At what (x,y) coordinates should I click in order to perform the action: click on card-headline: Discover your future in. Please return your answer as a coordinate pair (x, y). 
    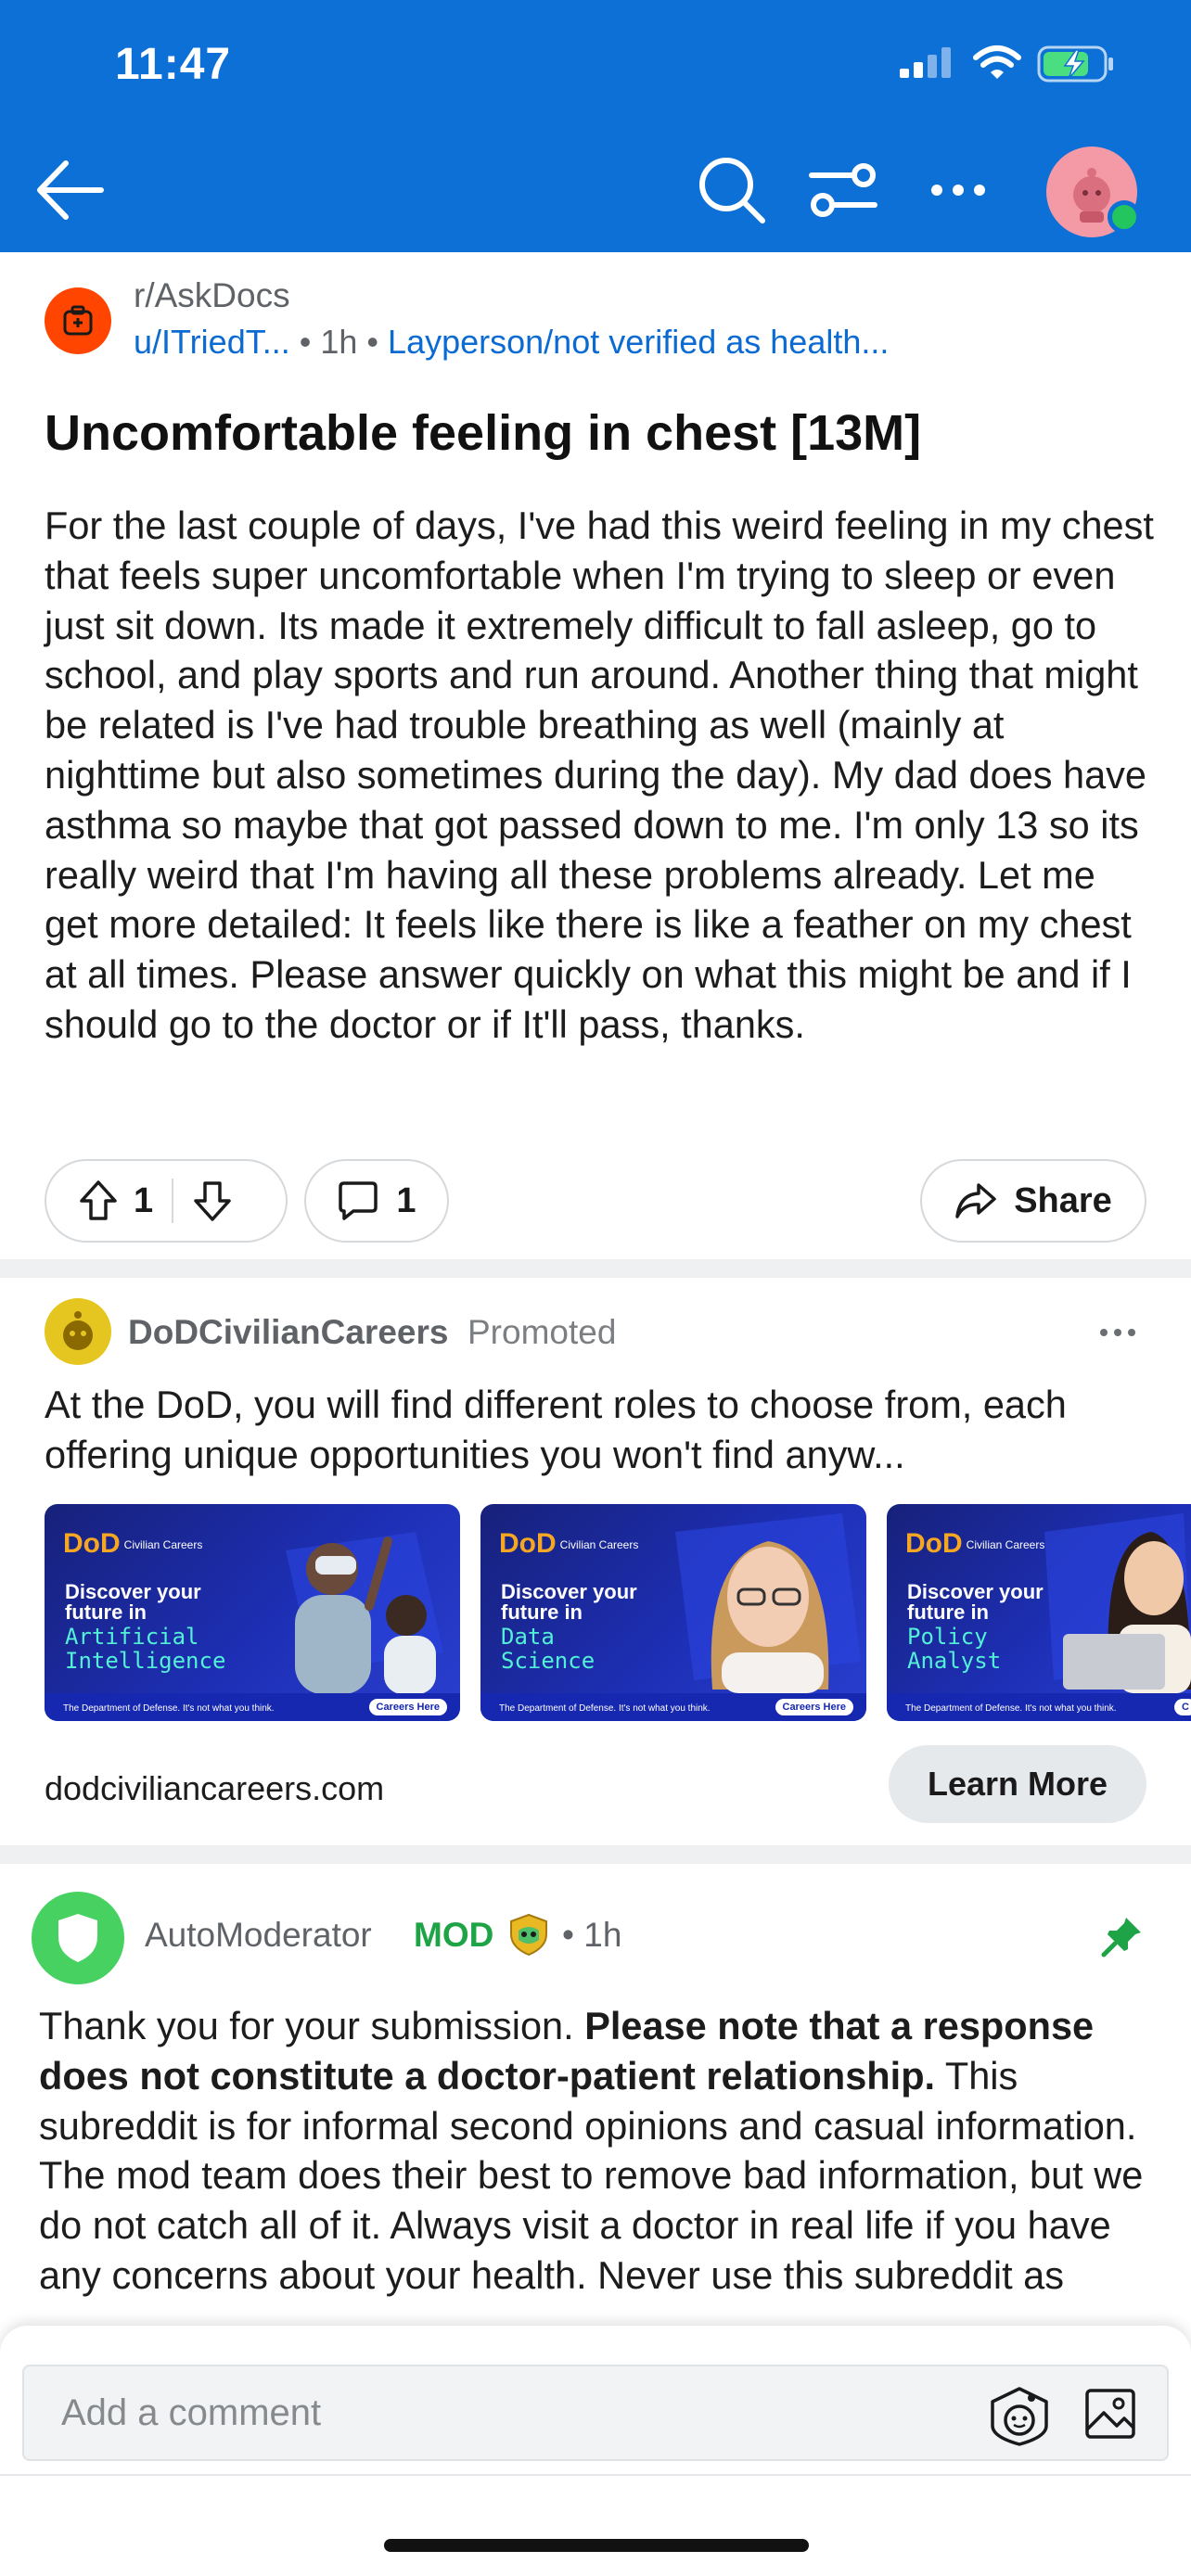
    Looking at the image, I should click on (133, 1602).